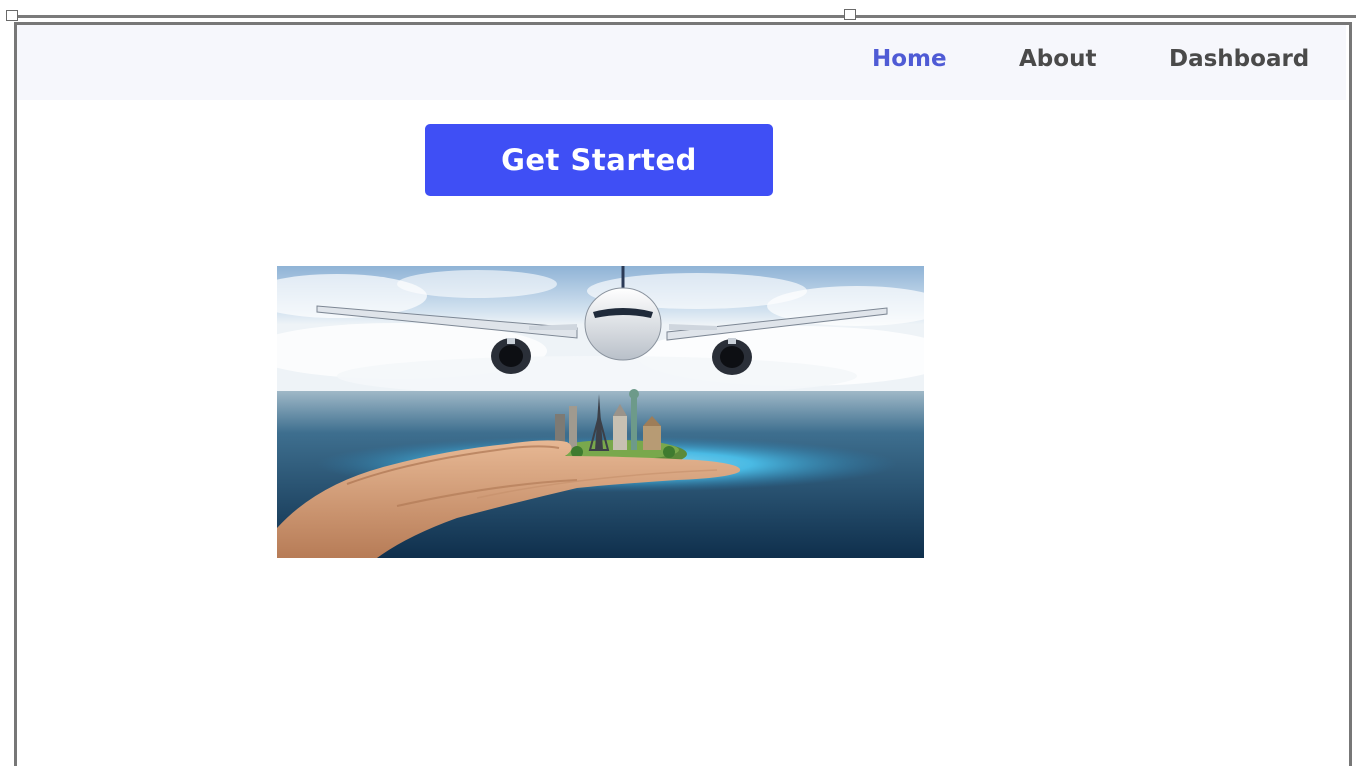 The image size is (1358, 766). I want to click on resize-handle-top-left, so click(12, 15).